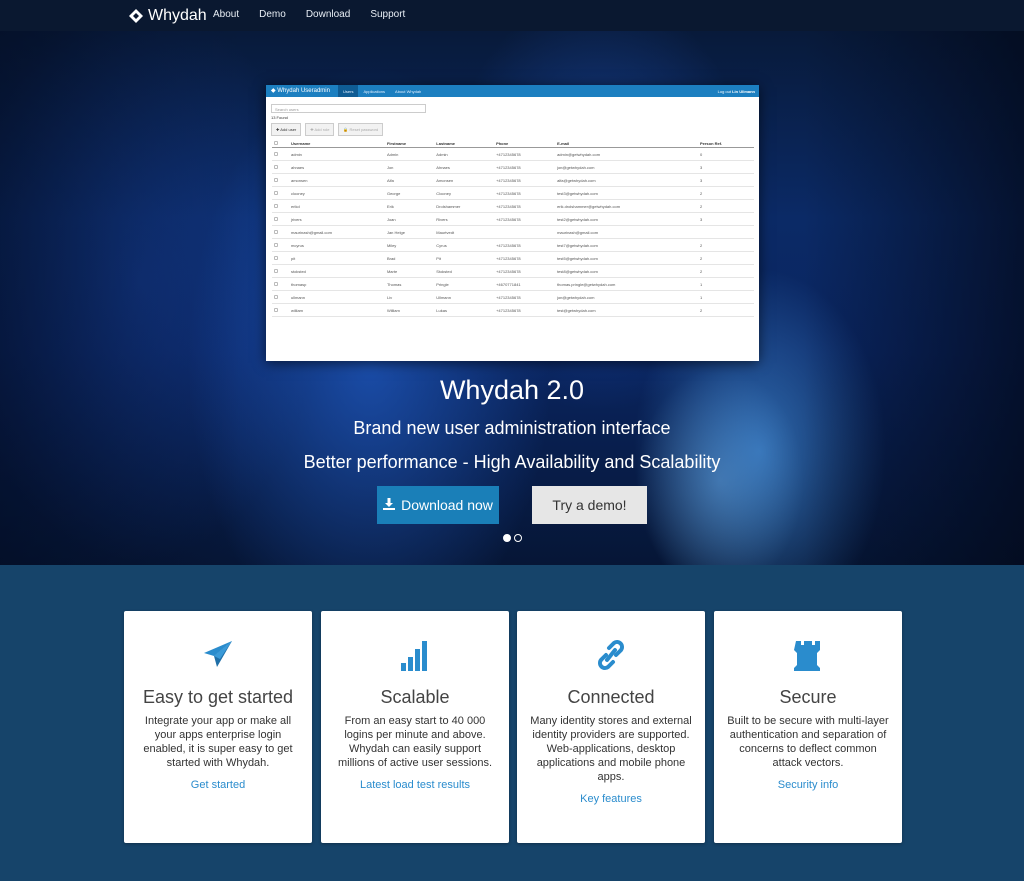  What do you see at coordinates (464, 258) in the screenshot?
I see `cell-lastname: Pit` at bounding box center [464, 258].